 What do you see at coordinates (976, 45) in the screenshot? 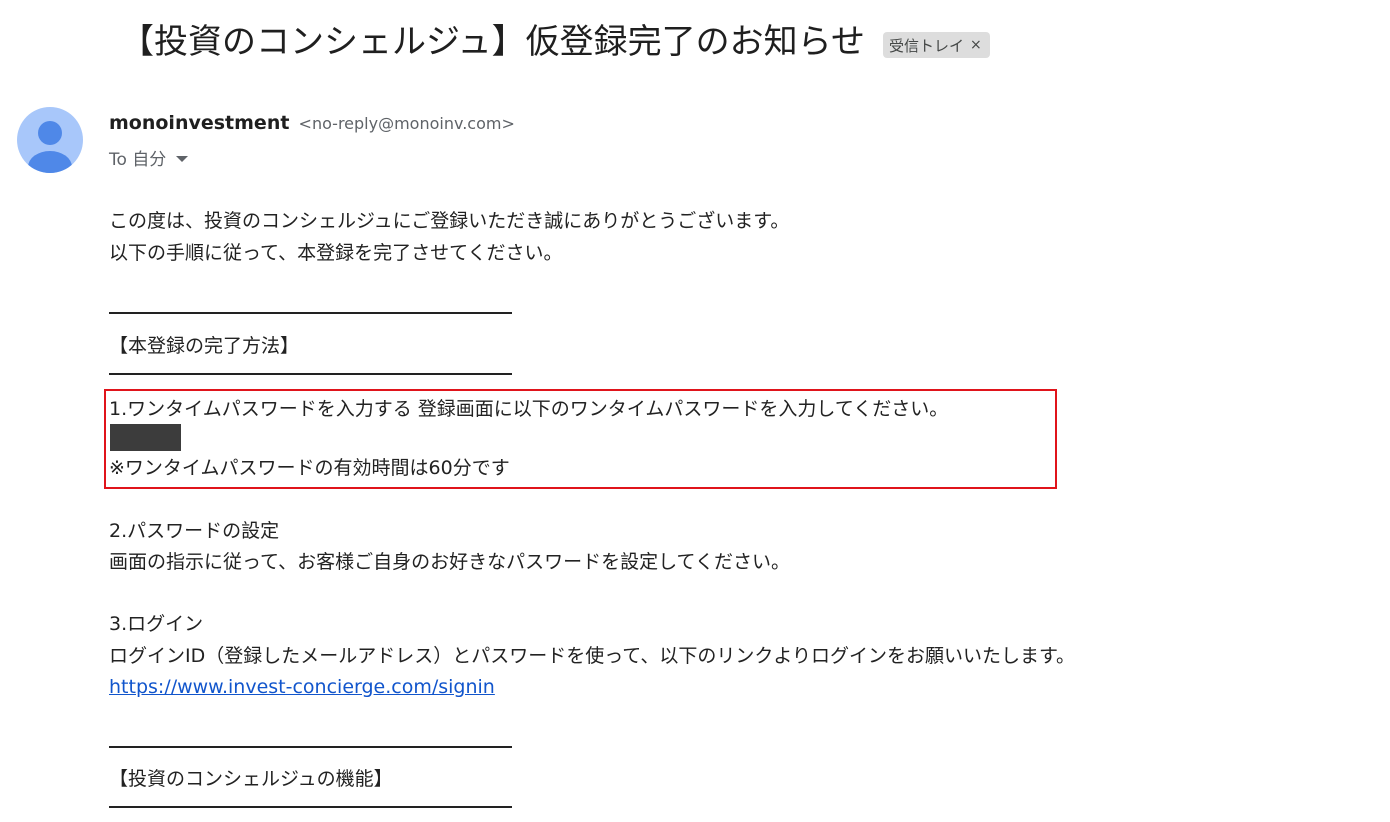
I see `remove-label-icon: ×` at bounding box center [976, 45].